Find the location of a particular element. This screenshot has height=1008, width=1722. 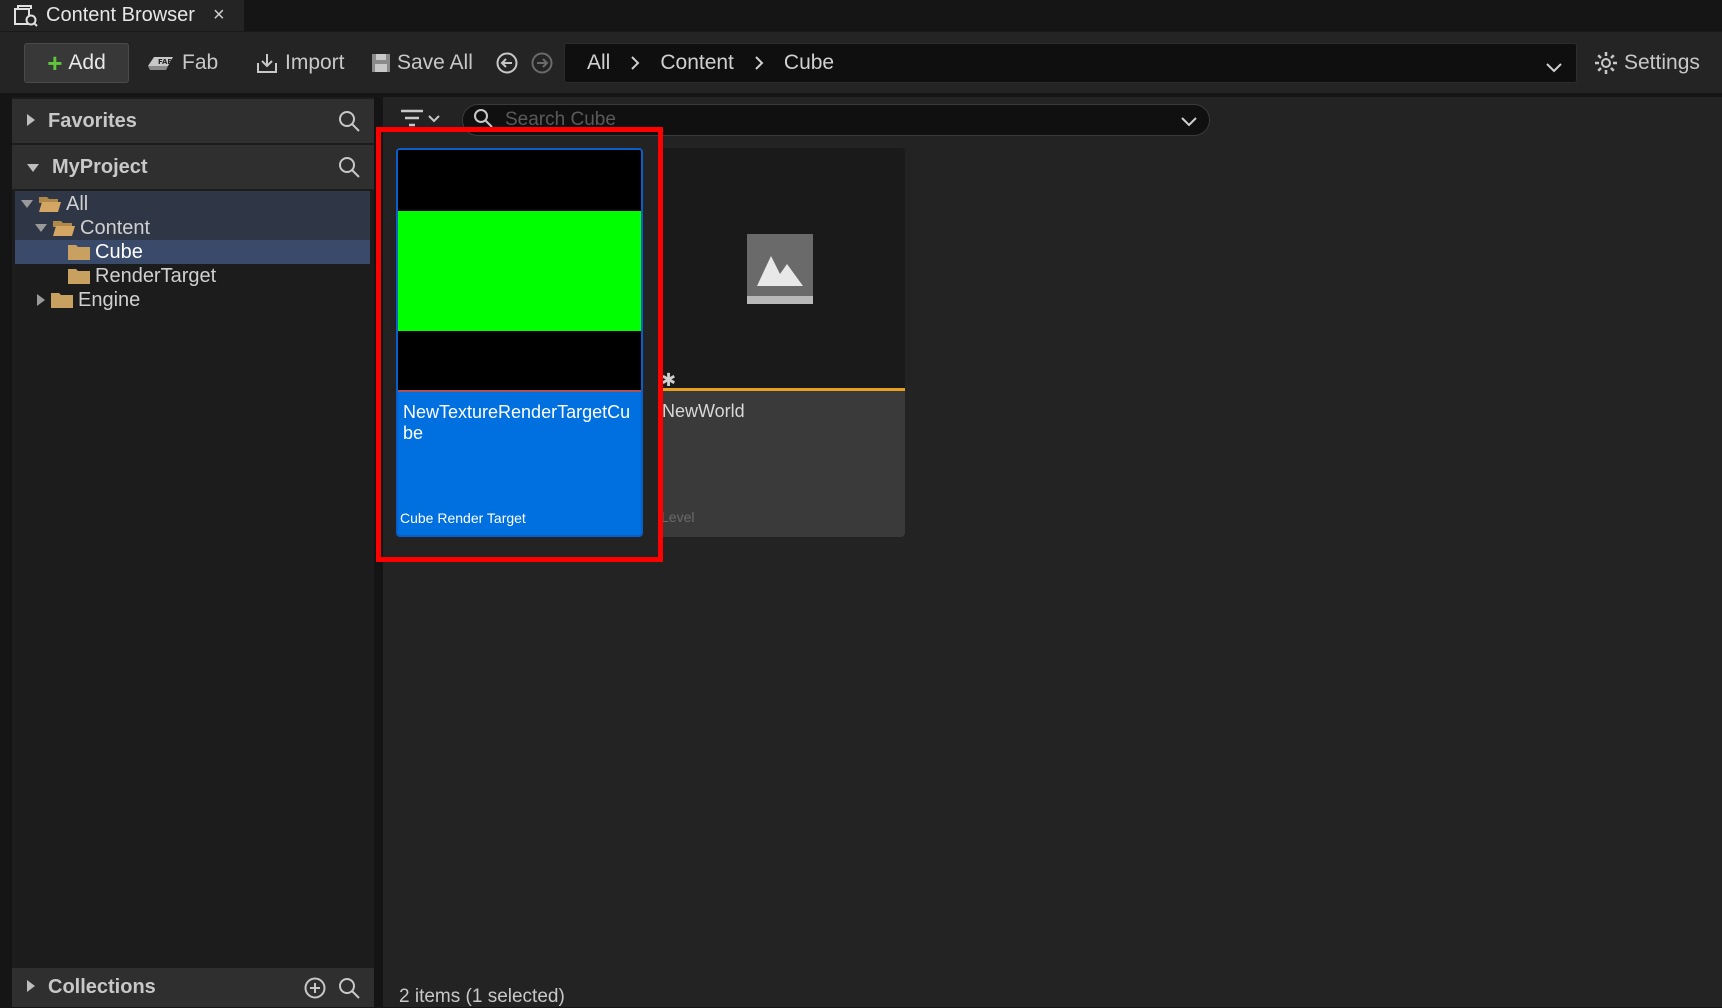

tree-label: RenderTarget is located at coordinates (156, 275).